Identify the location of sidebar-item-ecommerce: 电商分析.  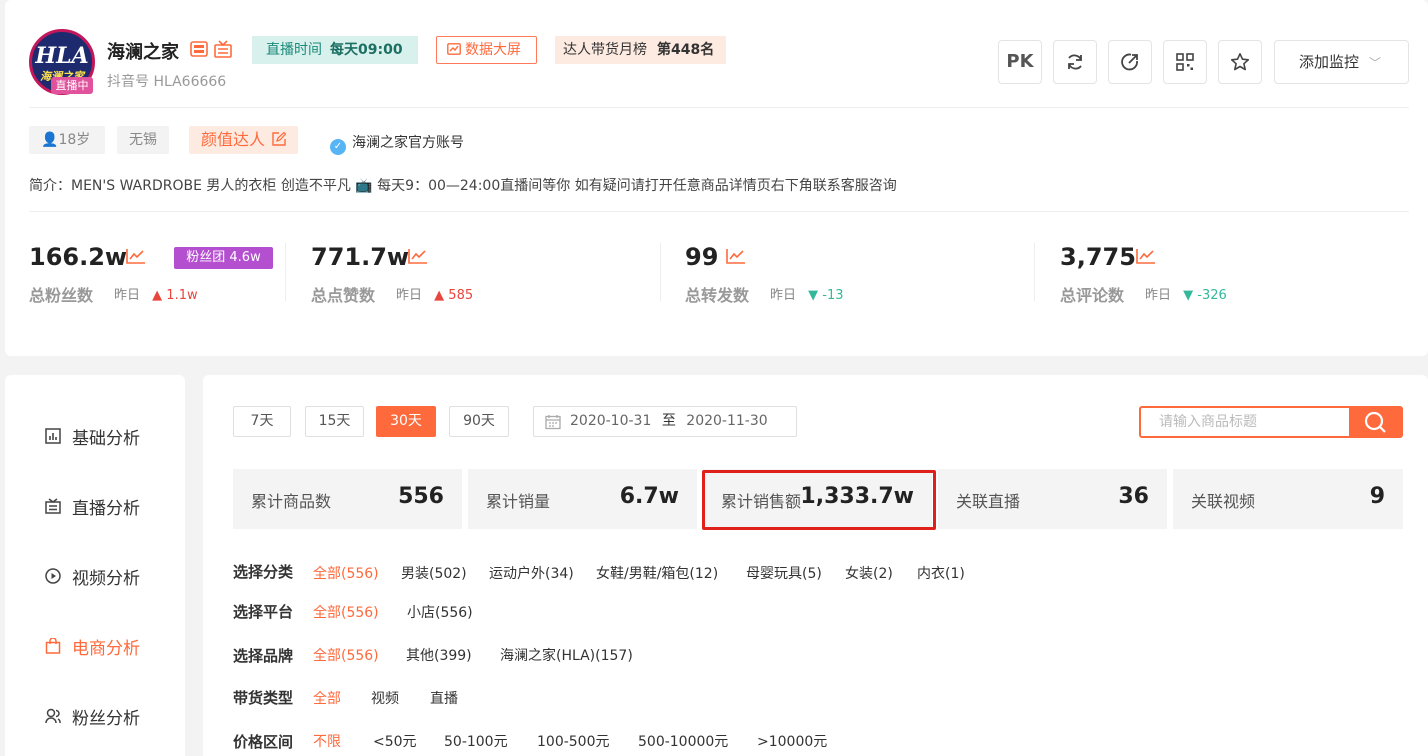
(92, 646).